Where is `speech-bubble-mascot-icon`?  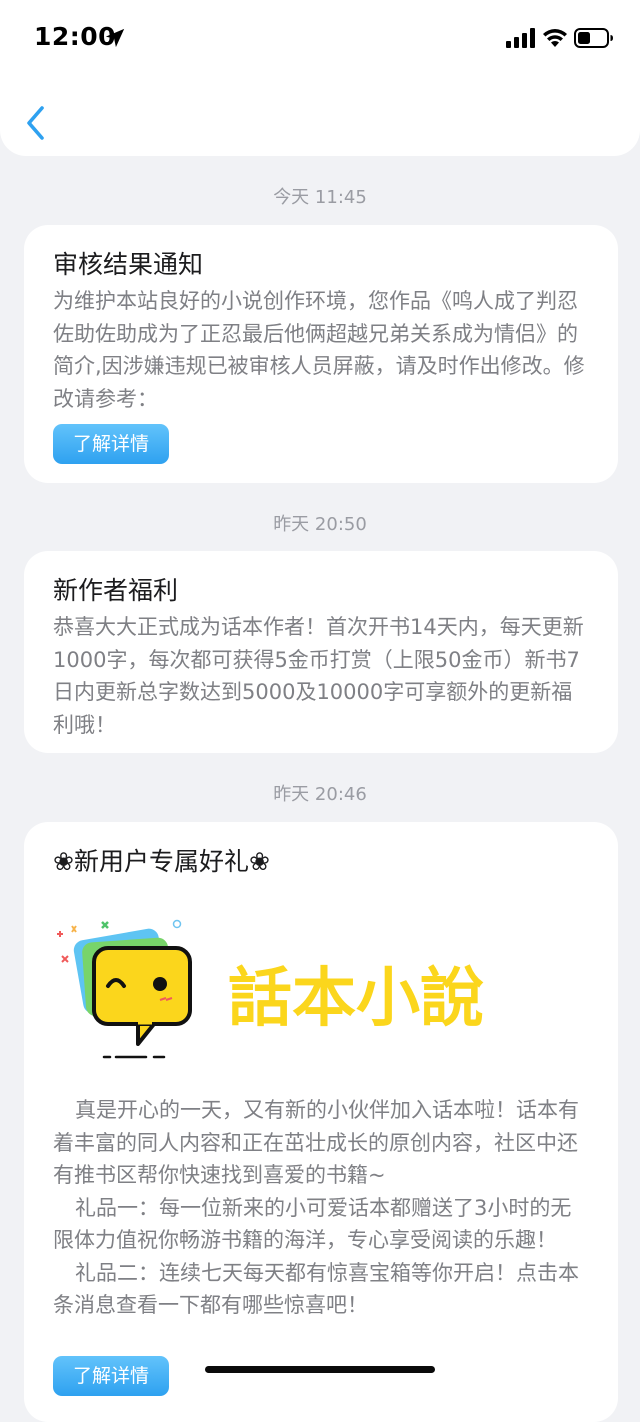 speech-bubble-mascot-icon is located at coordinates (132, 987).